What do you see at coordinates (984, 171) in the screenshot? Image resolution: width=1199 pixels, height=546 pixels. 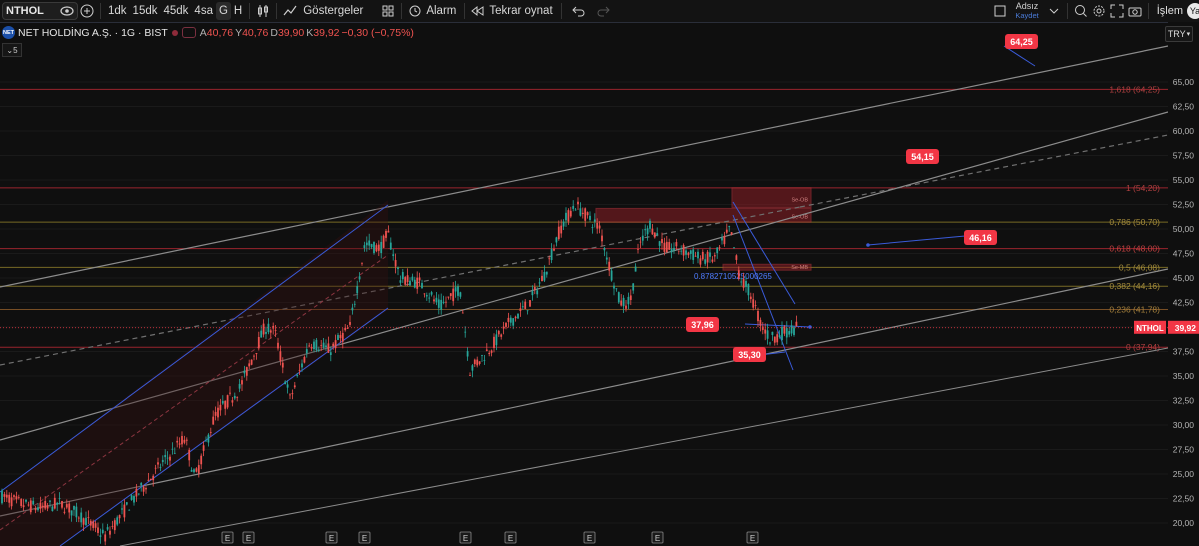 I see `channel-median-line` at bounding box center [984, 171].